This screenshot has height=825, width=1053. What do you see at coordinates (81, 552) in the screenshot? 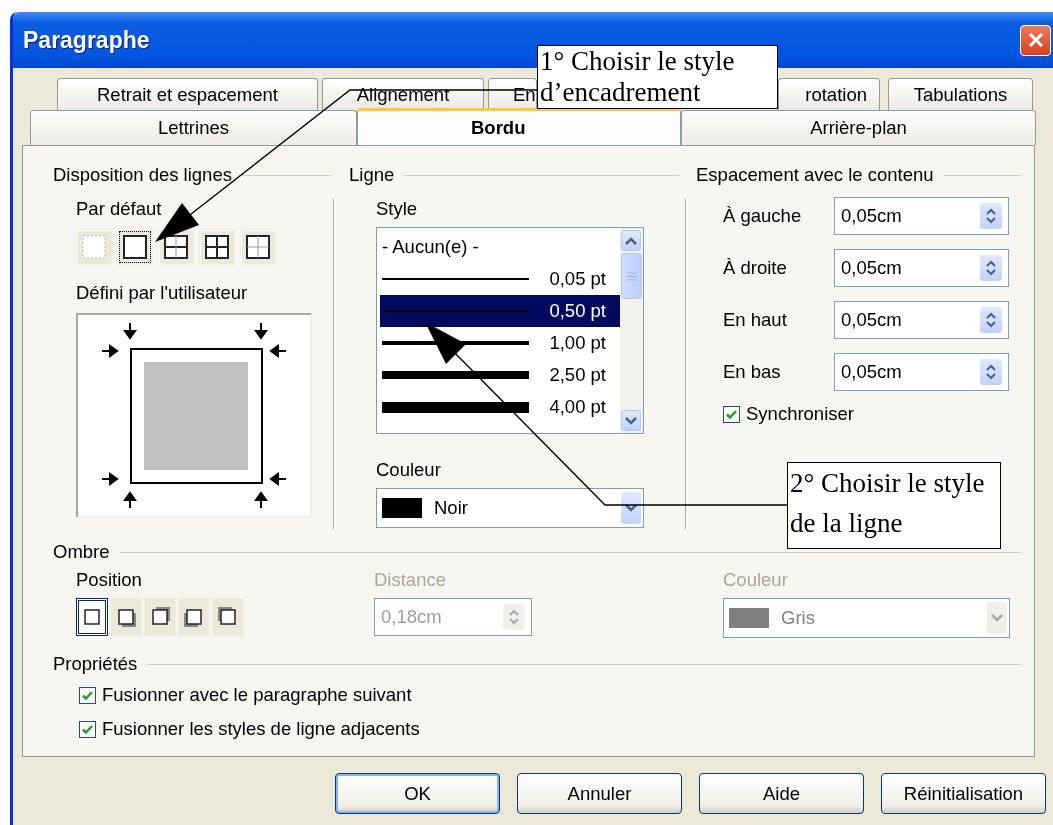
I see `section-title: Ombre` at bounding box center [81, 552].